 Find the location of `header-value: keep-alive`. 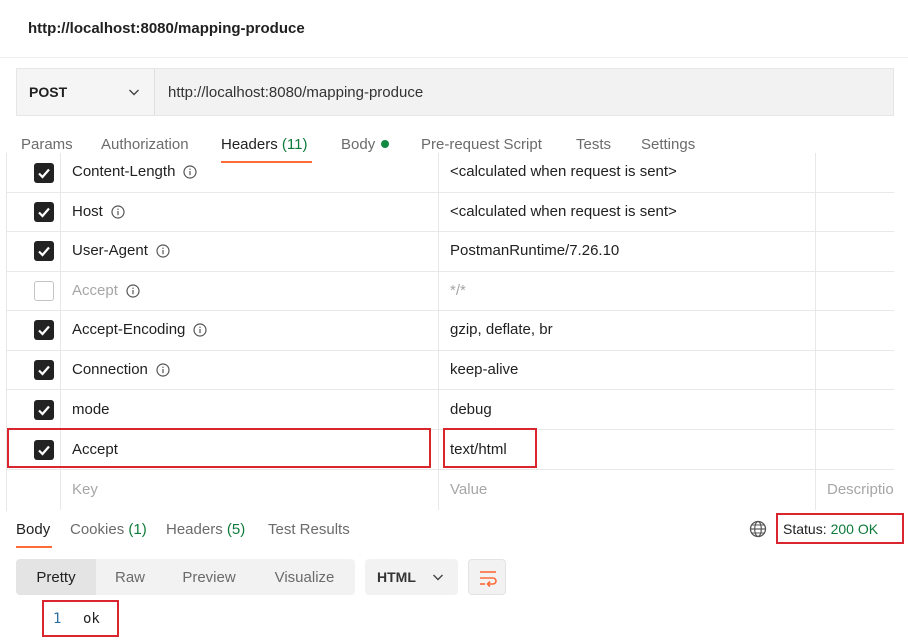

header-value: keep-alive is located at coordinates (484, 369).